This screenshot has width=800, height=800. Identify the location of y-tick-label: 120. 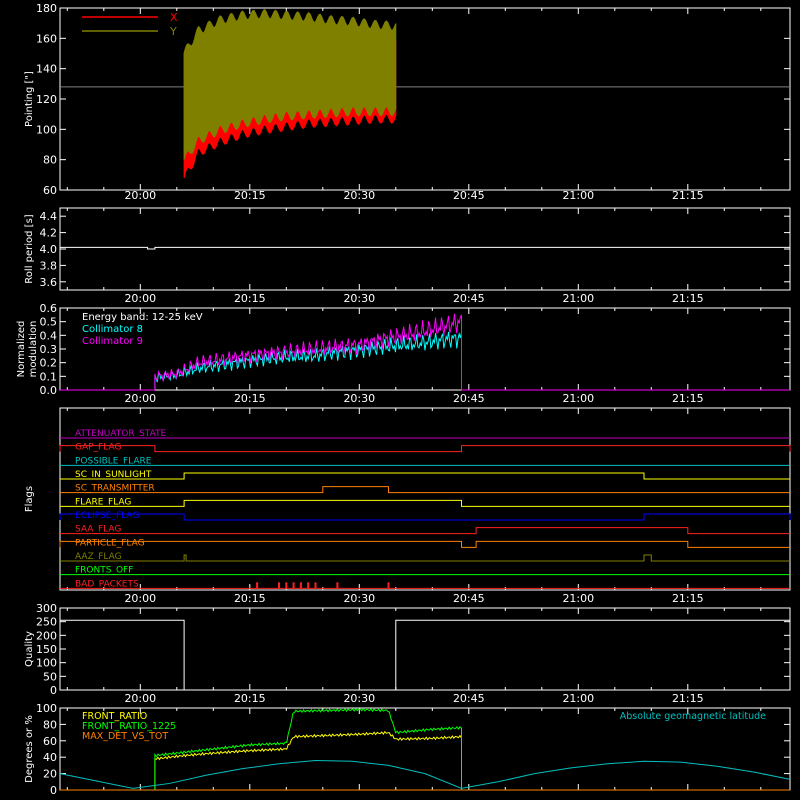
(46, 99).